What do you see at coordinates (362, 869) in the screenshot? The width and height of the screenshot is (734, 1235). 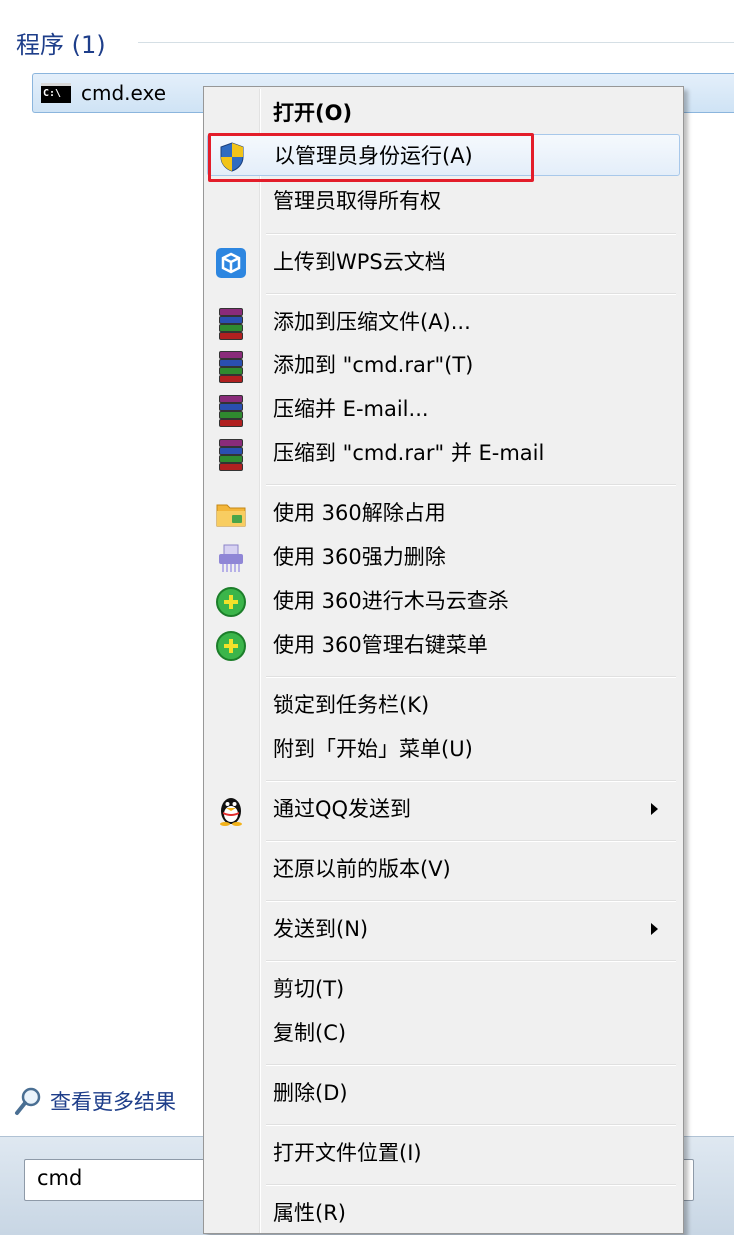 I see `menu-item-restore-versions-label: 还原以前的版本(V)` at bounding box center [362, 869].